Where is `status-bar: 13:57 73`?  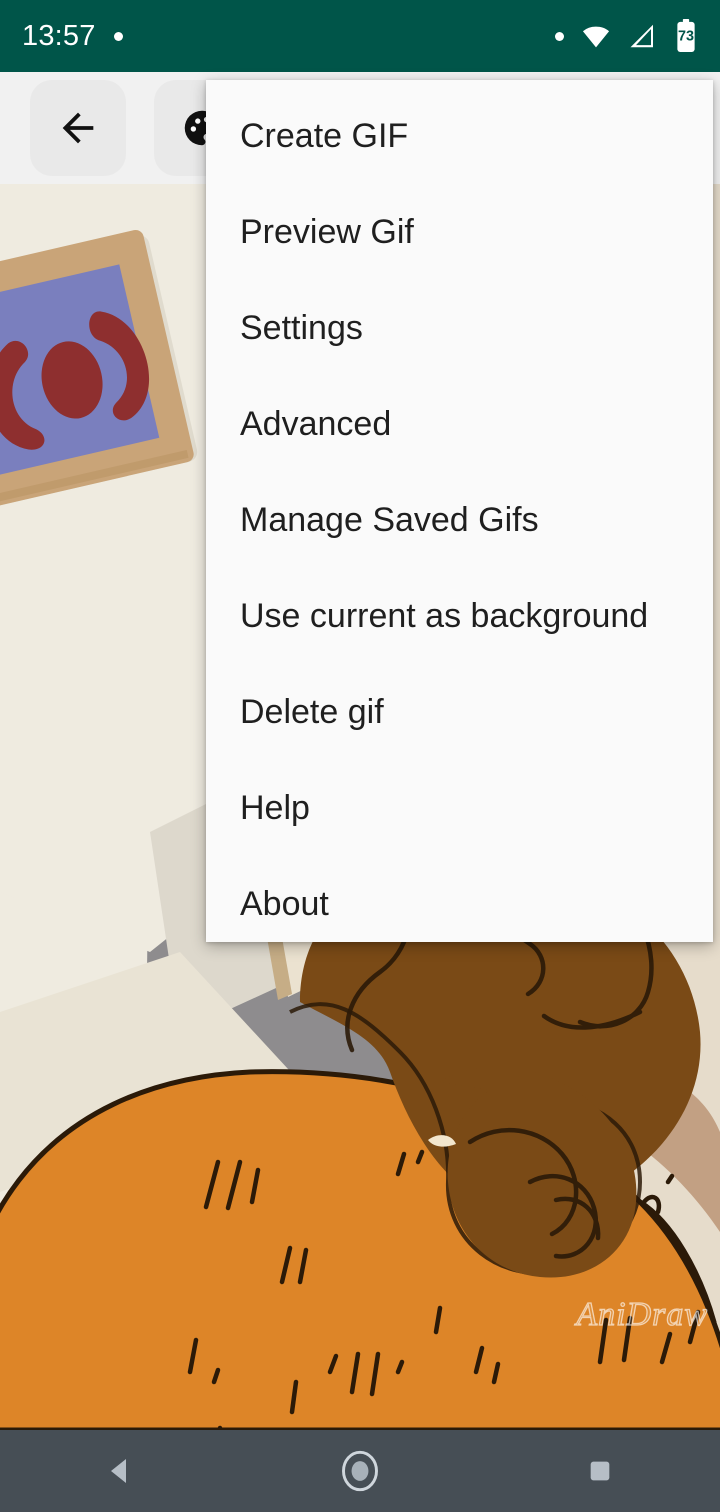 status-bar: 13:57 73 is located at coordinates (360, 36).